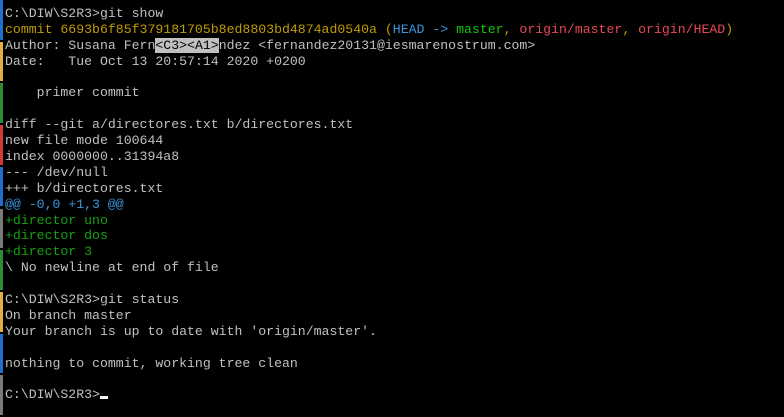 The height and width of the screenshot is (417, 784). Describe the element at coordinates (155, 61) in the screenshot. I see `terminal-text: Date: Tue Oct 13 20:57:14 2020 +0200` at that location.